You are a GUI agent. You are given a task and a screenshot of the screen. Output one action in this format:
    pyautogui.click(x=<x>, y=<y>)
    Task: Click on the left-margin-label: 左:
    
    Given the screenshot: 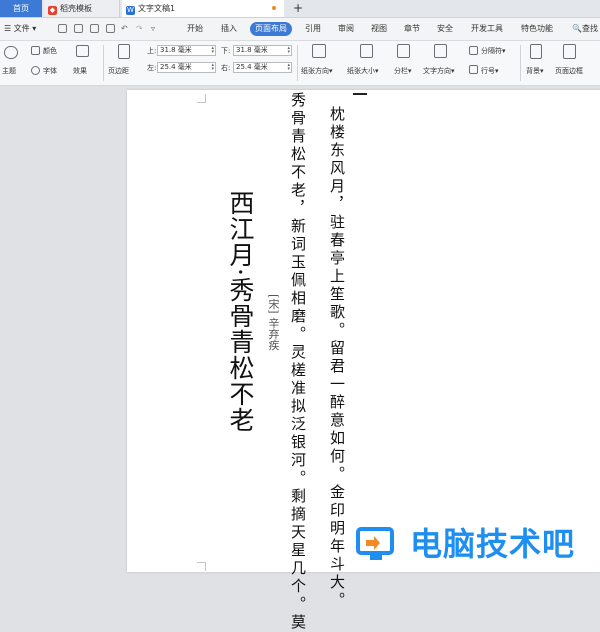 What is the action you would take?
    pyautogui.click(x=152, y=68)
    